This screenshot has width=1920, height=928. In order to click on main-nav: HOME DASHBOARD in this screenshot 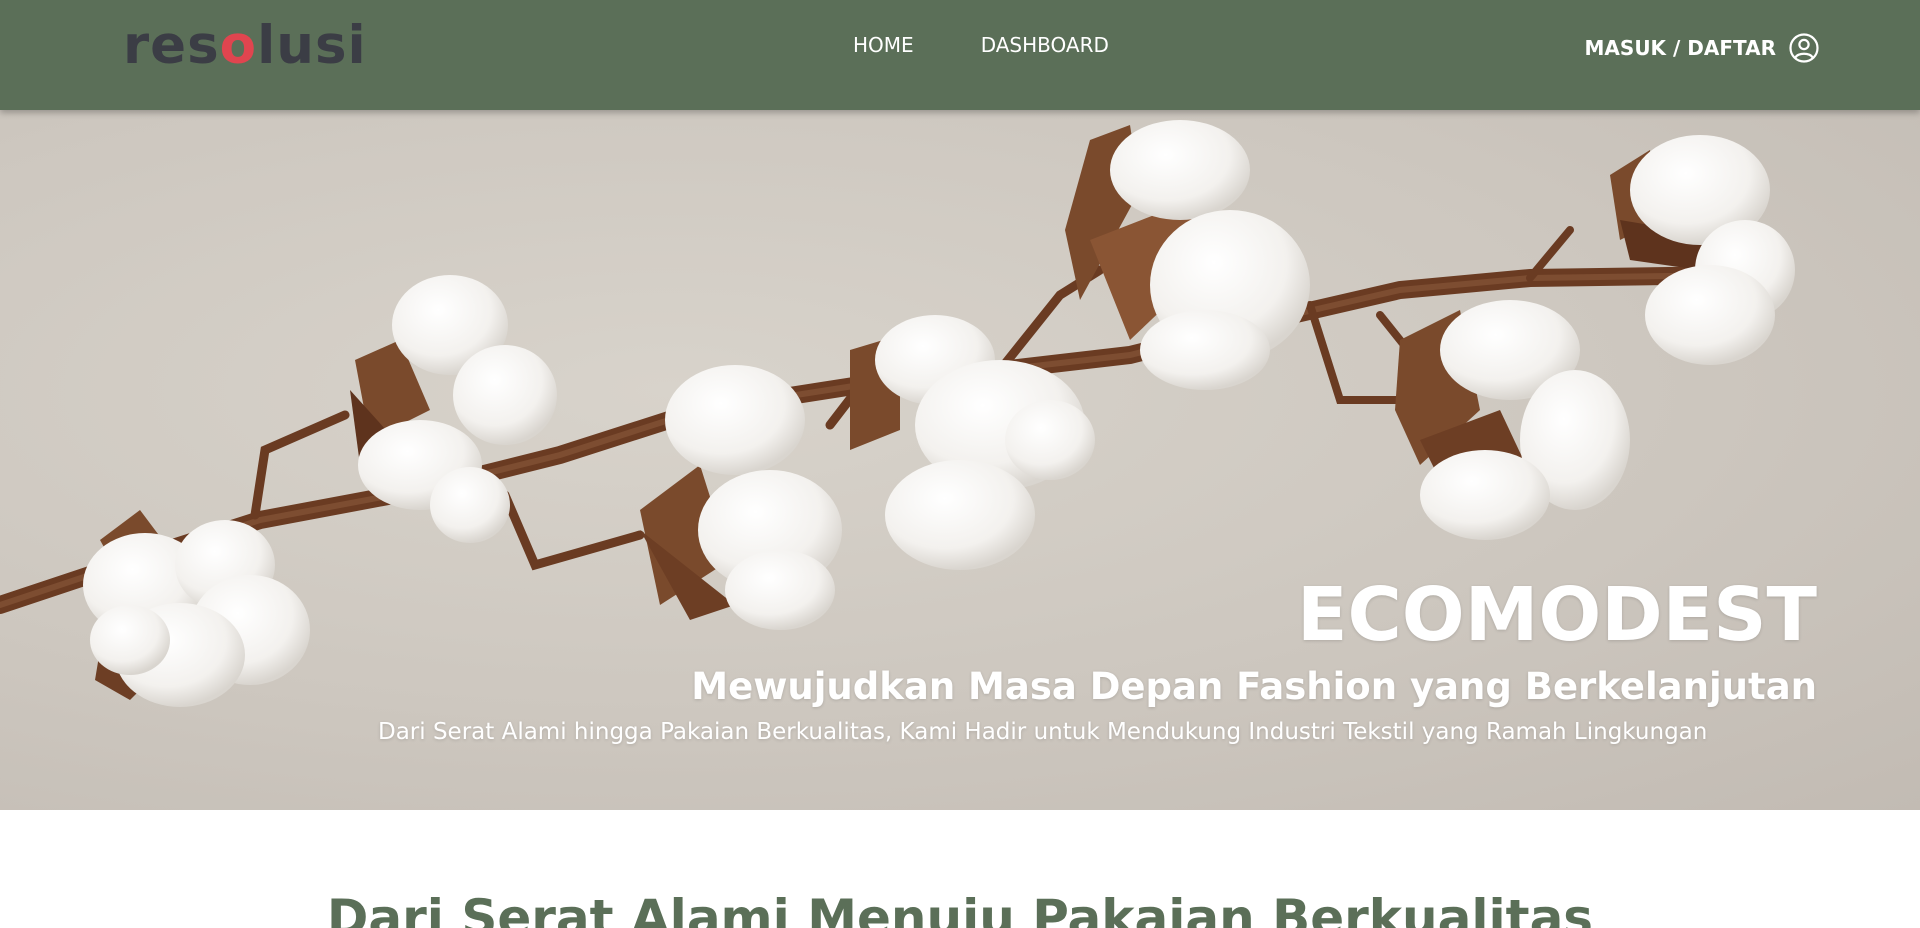, I will do `click(981, 45)`.